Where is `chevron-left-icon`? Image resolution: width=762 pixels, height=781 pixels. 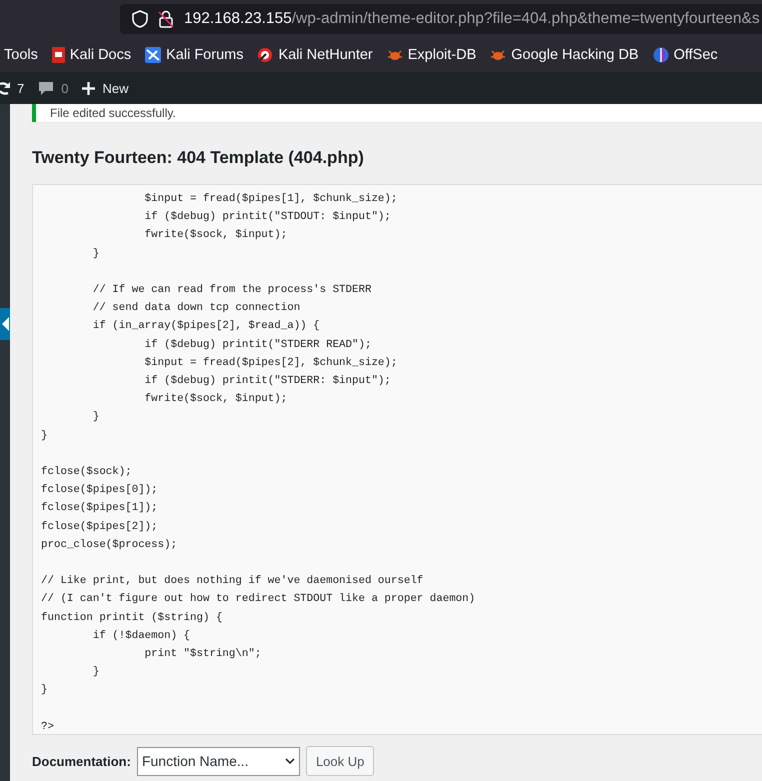
chevron-left-icon is located at coordinates (5, 324).